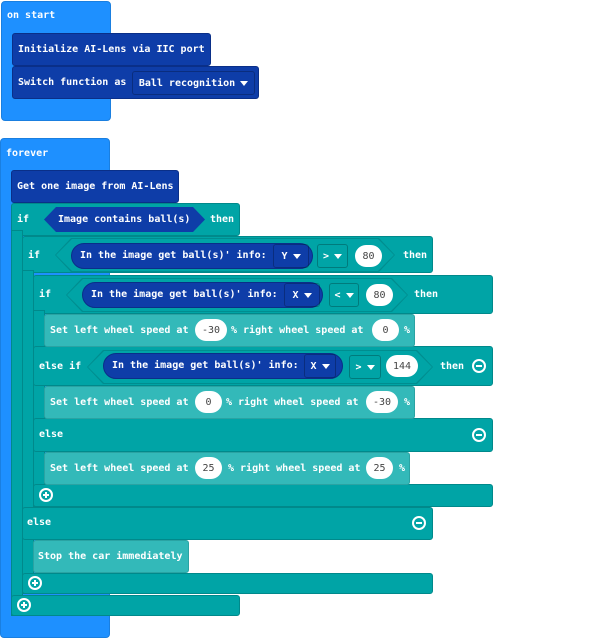  What do you see at coordinates (227, 523) in the screenshot?
I see `else-y-row` at bounding box center [227, 523].